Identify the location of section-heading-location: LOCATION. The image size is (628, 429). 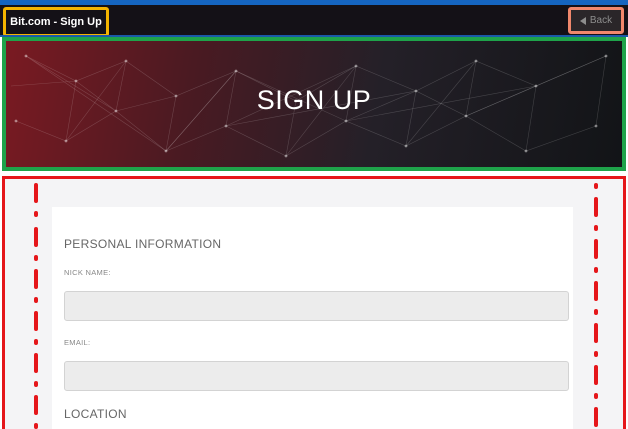
(95, 414).